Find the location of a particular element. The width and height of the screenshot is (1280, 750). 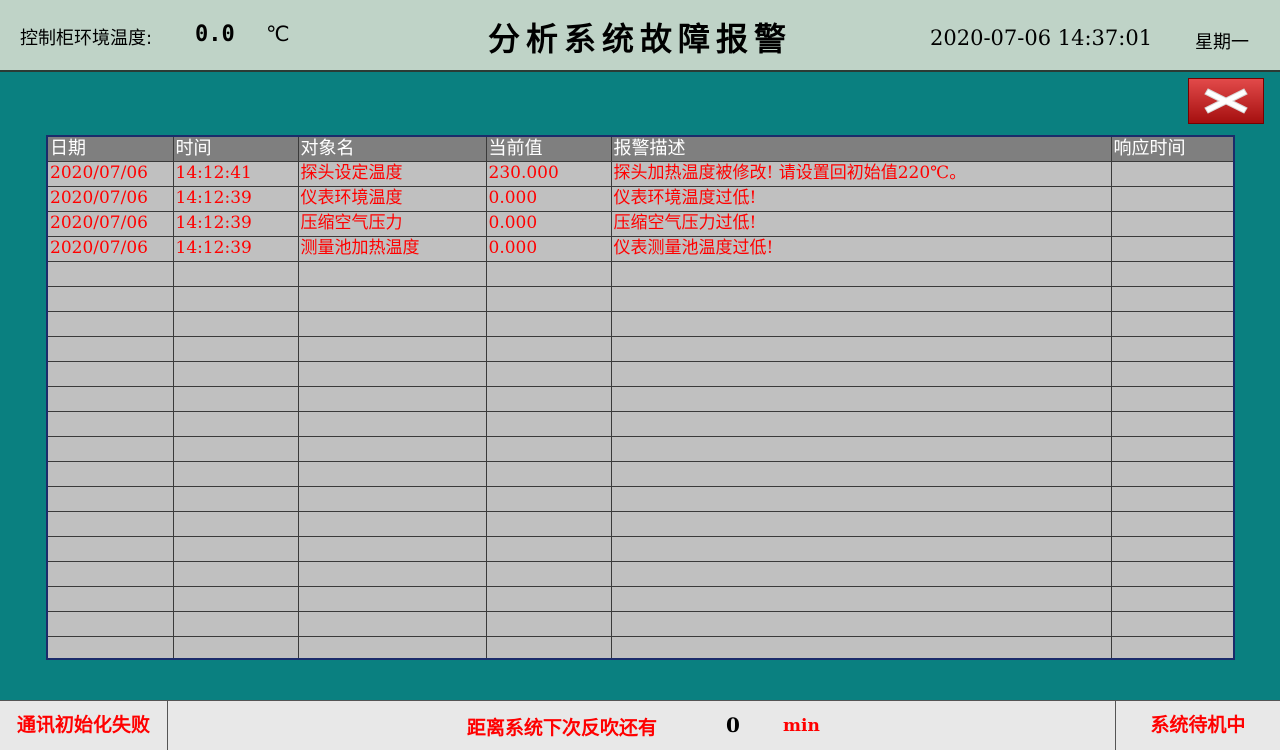

table-row: 2020/07/06 14:12:39 测量池加热温度 0.000 仪表测量池温度过低! is located at coordinates (640, 249).